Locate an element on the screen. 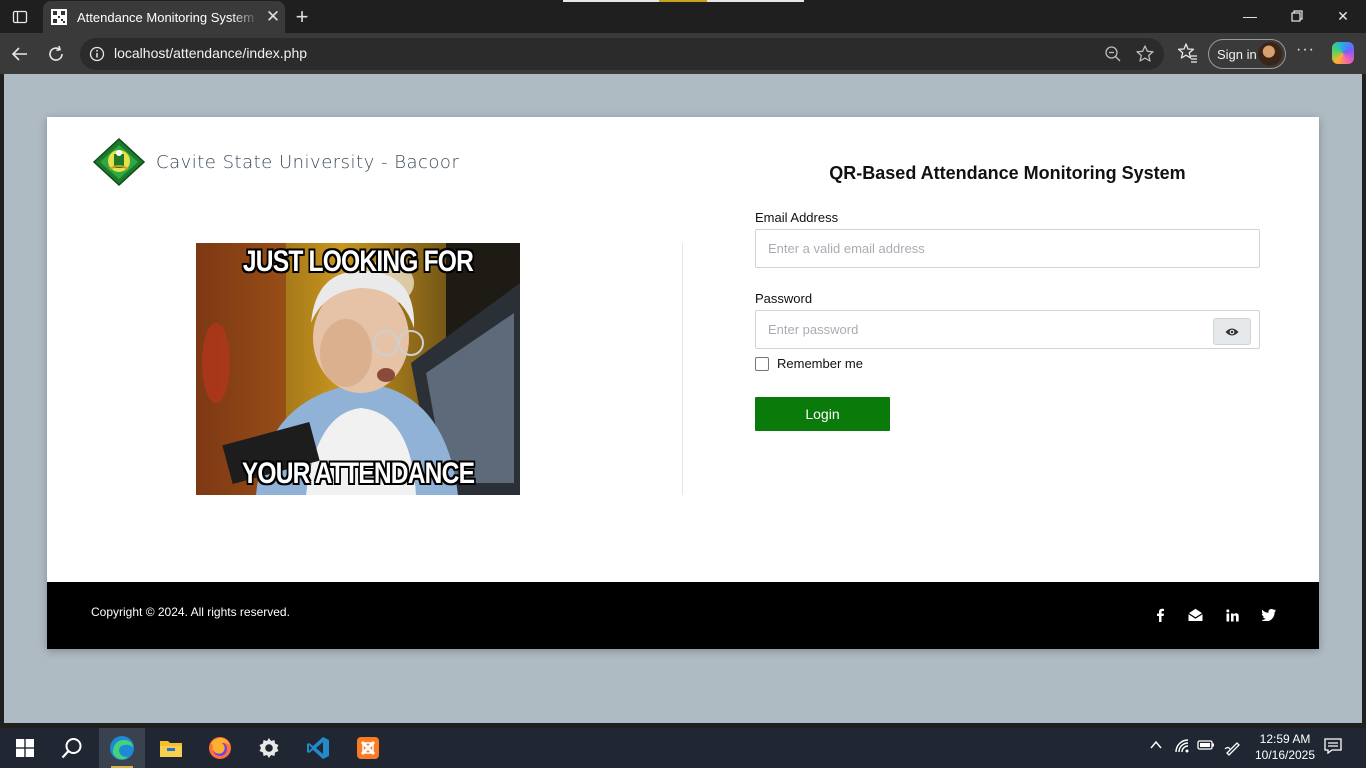 Image resolution: width=1366 pixels, height=768 pixels. tab-title: Attendance Monitoring System u is located at coordinates (168, 17).